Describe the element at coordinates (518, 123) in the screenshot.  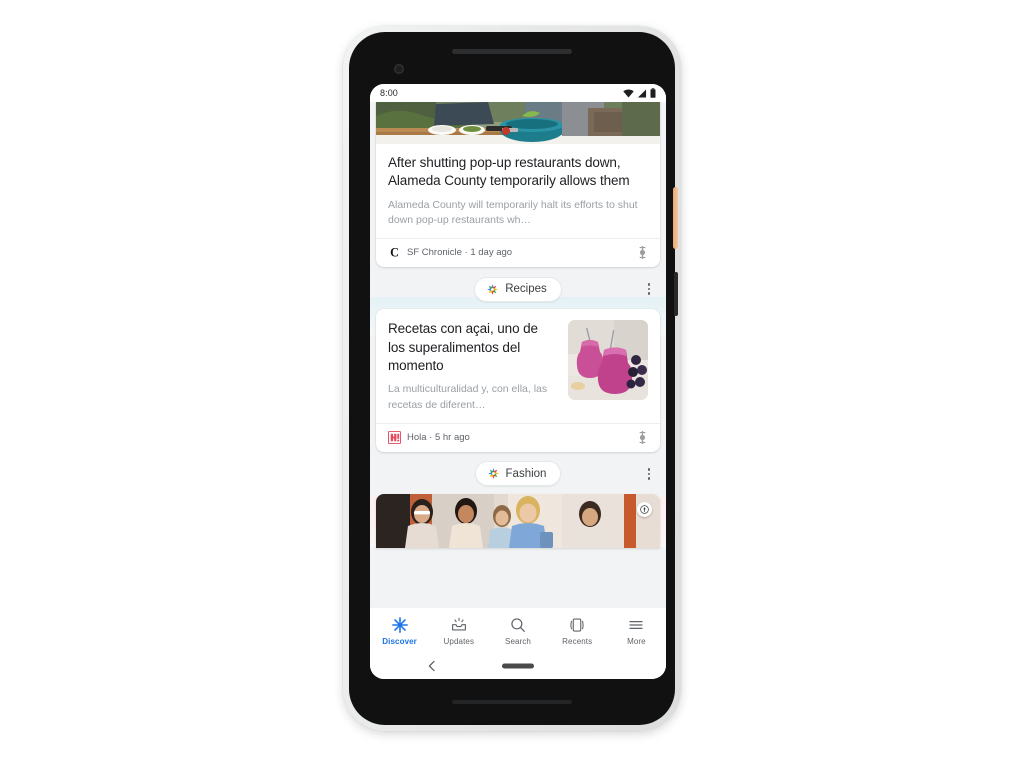
I see `news-card-image` at that location.